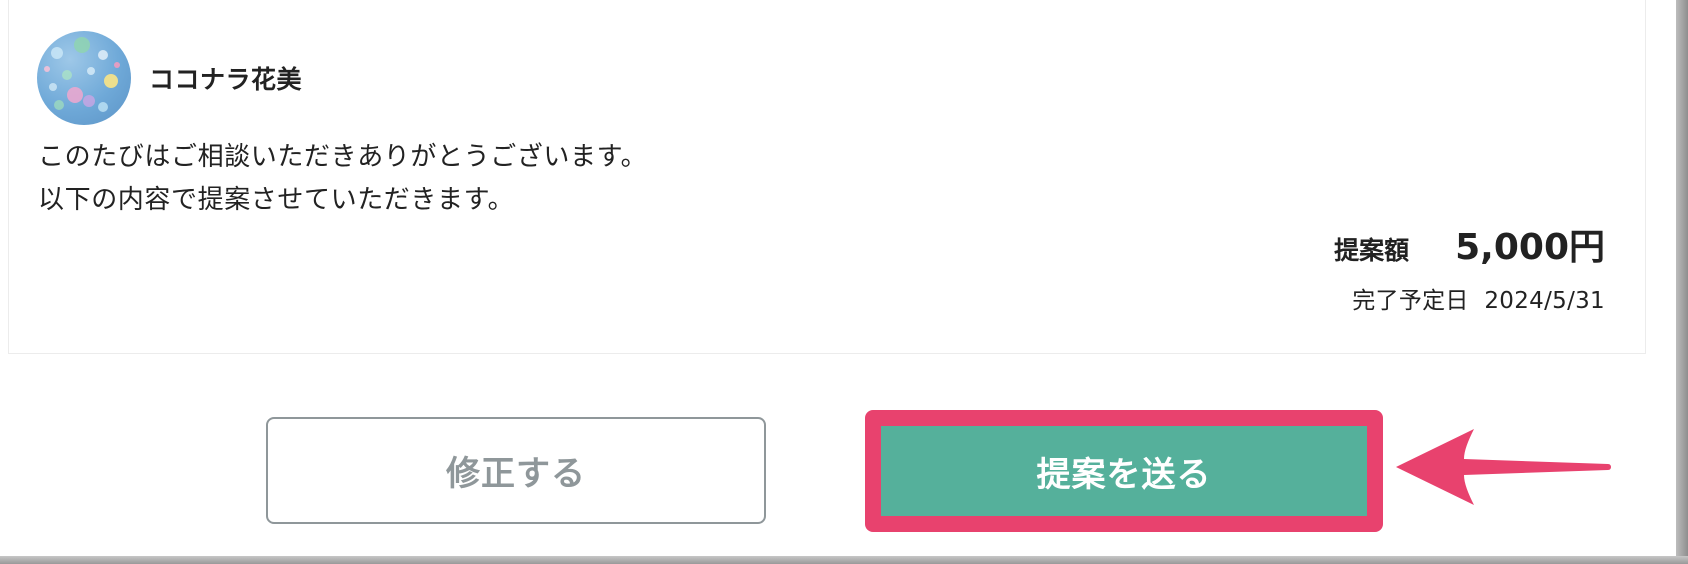 Image resolution: width=1688 pixels, height=564 pixels. Describe the element at coordinates (1372, 250) in the screenshot. I see `price-label: 提案額` at that location.